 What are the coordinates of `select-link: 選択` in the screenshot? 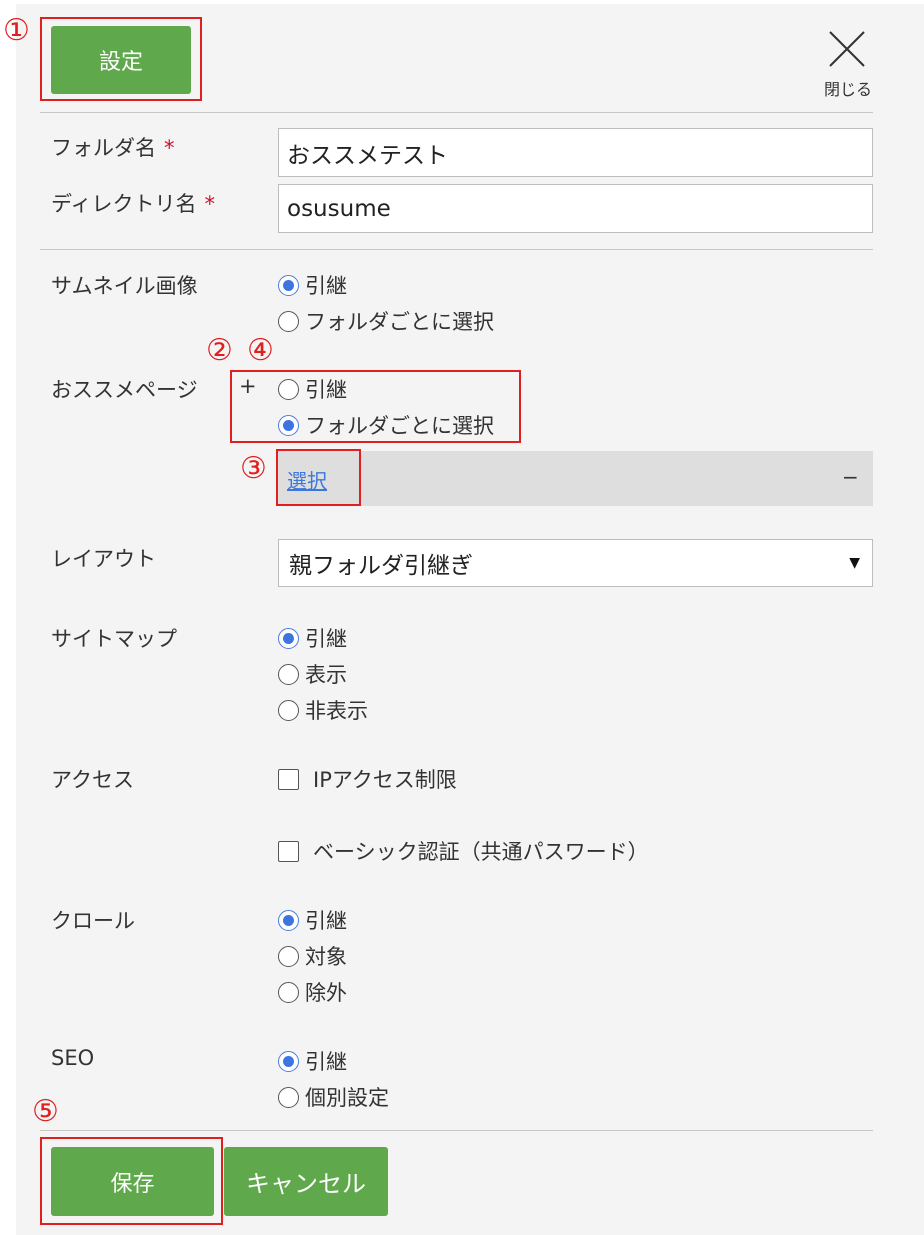 It's located at (307, 479).